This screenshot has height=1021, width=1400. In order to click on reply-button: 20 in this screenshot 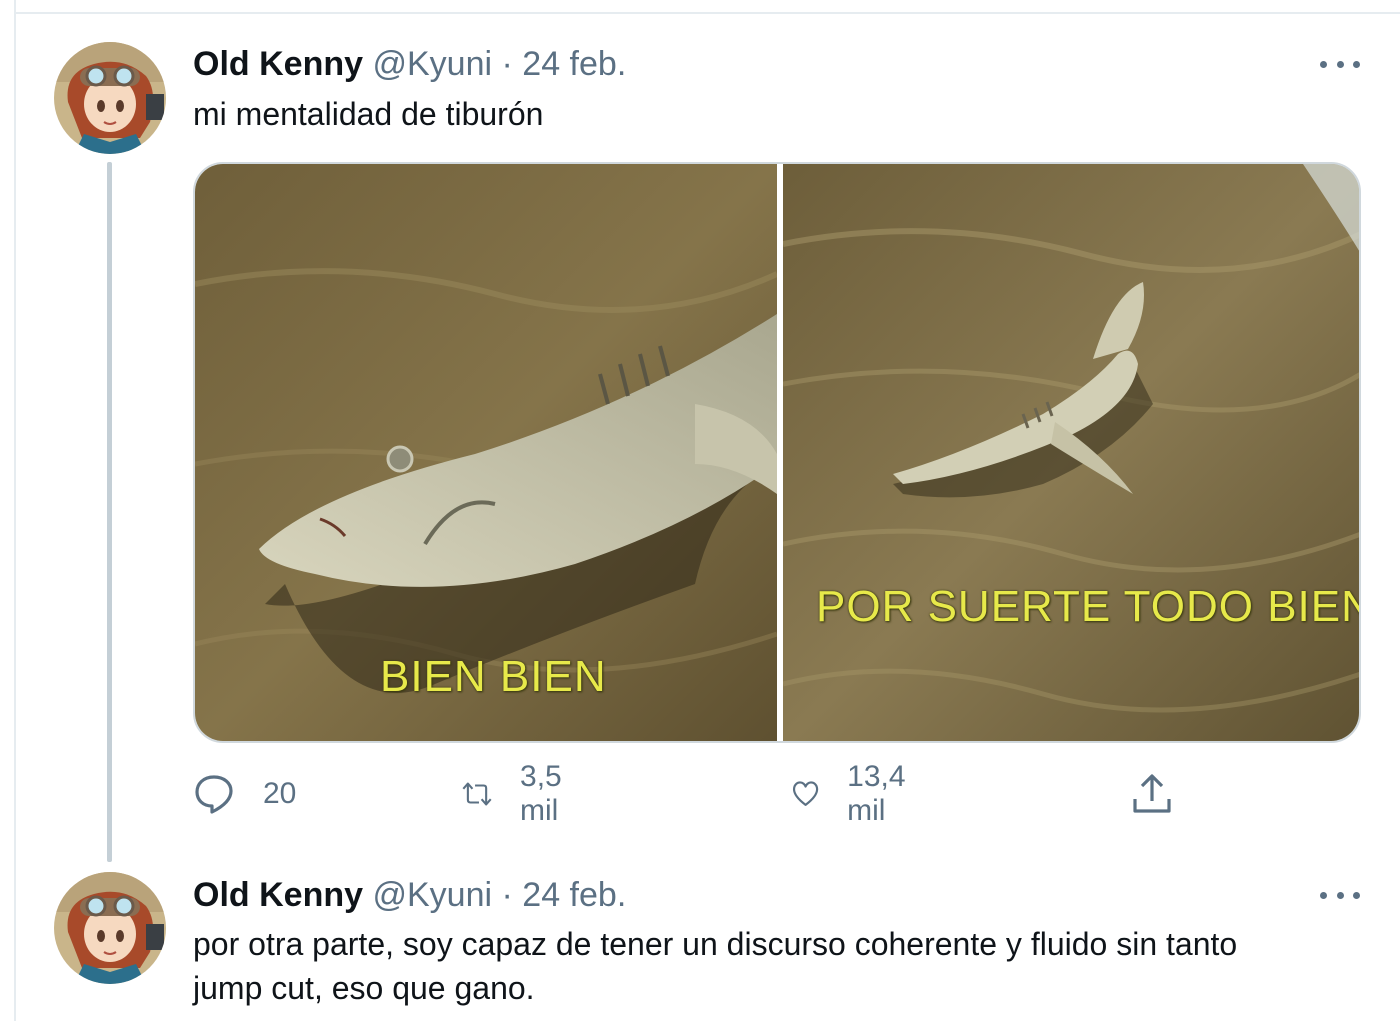, I will do `click(244, 794)`.